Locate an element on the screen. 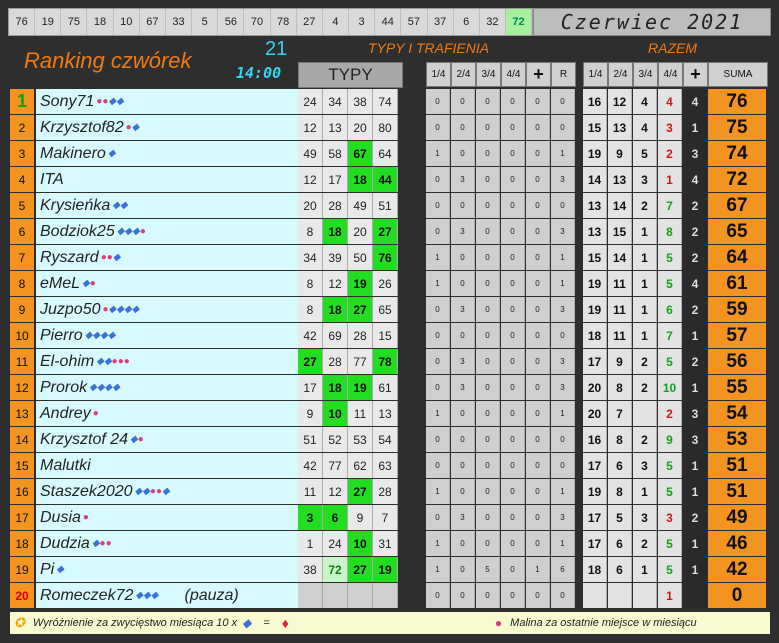 The width and height of the screenshot is (779, 643). award-icons: ● is located at coordinates (96, 413).